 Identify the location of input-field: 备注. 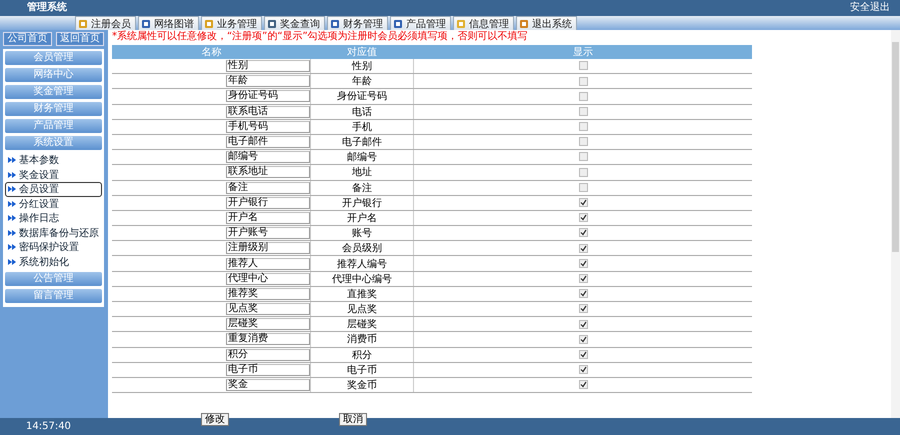
(268, 188).